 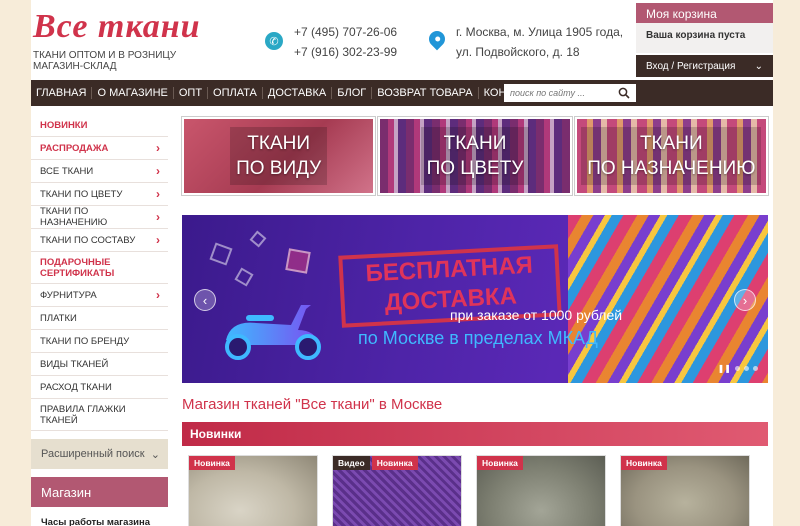 What do you see at coordinates (312, 404) in the screenshot?
I see `page-title: Магазин тканей "Все ткани" в Москве` at bounding box center [312, 404].